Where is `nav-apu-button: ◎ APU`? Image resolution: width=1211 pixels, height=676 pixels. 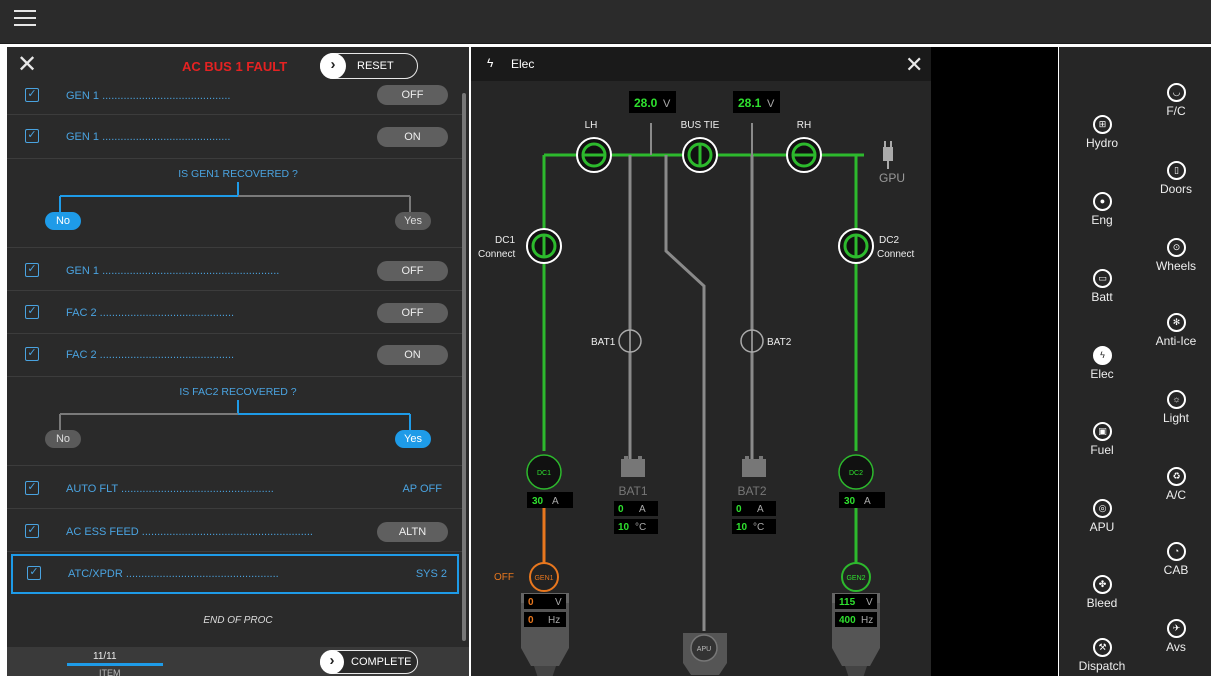
nav-apu-button: ◎ APU is located at coordinates (1102, 524).